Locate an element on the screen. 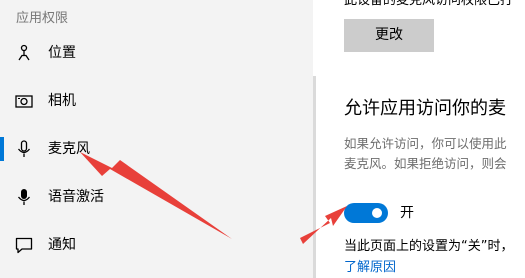  sidebar-item-label: 相机 is located at coordinates (62, 101).